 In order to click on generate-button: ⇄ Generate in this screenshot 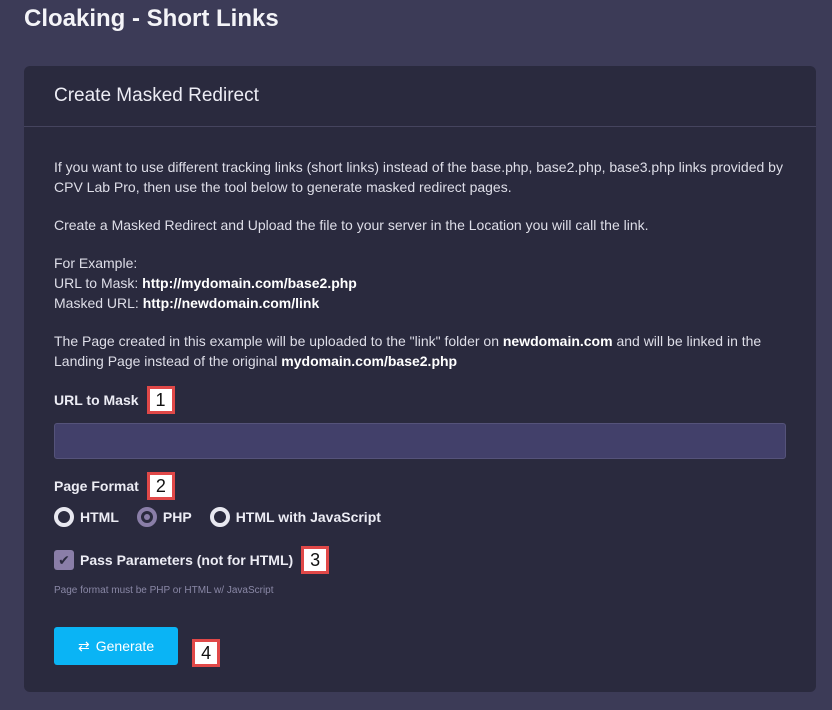, I will do `click(116, 646)`.